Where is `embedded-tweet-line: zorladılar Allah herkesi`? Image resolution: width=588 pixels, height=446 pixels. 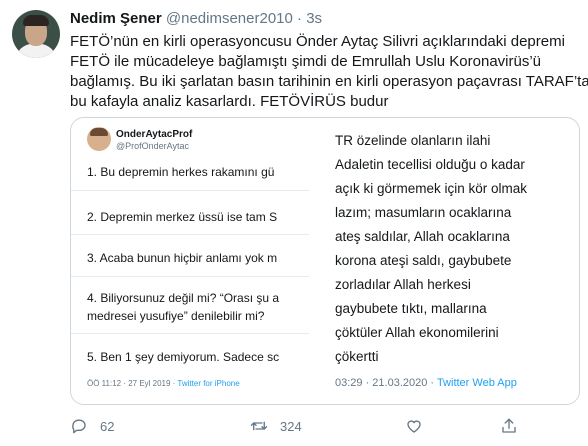
embedded-tweet-line: zorladılar Allah herkesi is located at coordinates (403, 284).